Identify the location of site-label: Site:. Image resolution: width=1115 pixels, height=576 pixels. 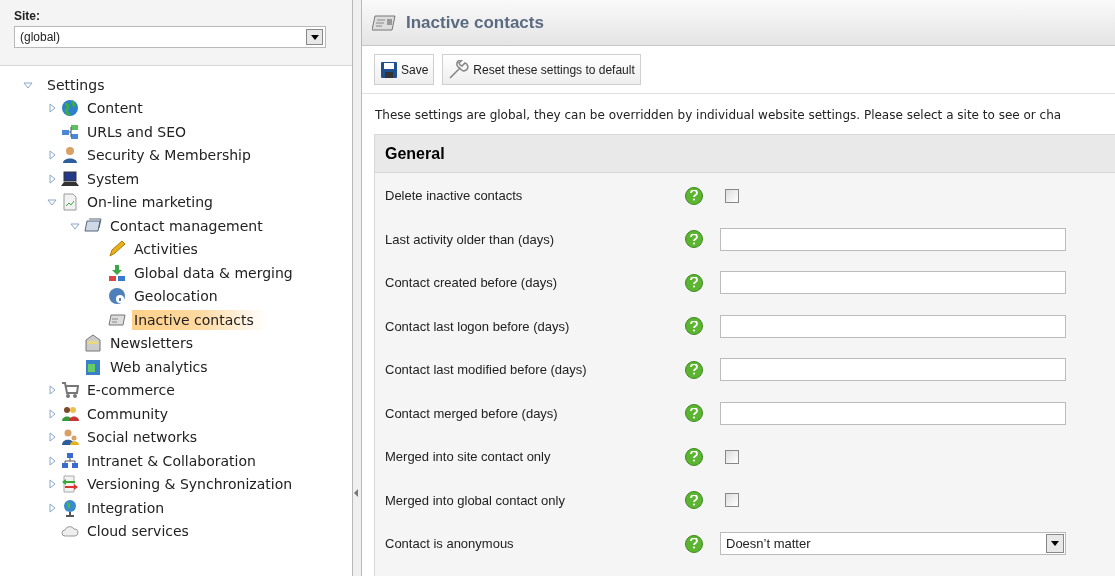
(27, 16).